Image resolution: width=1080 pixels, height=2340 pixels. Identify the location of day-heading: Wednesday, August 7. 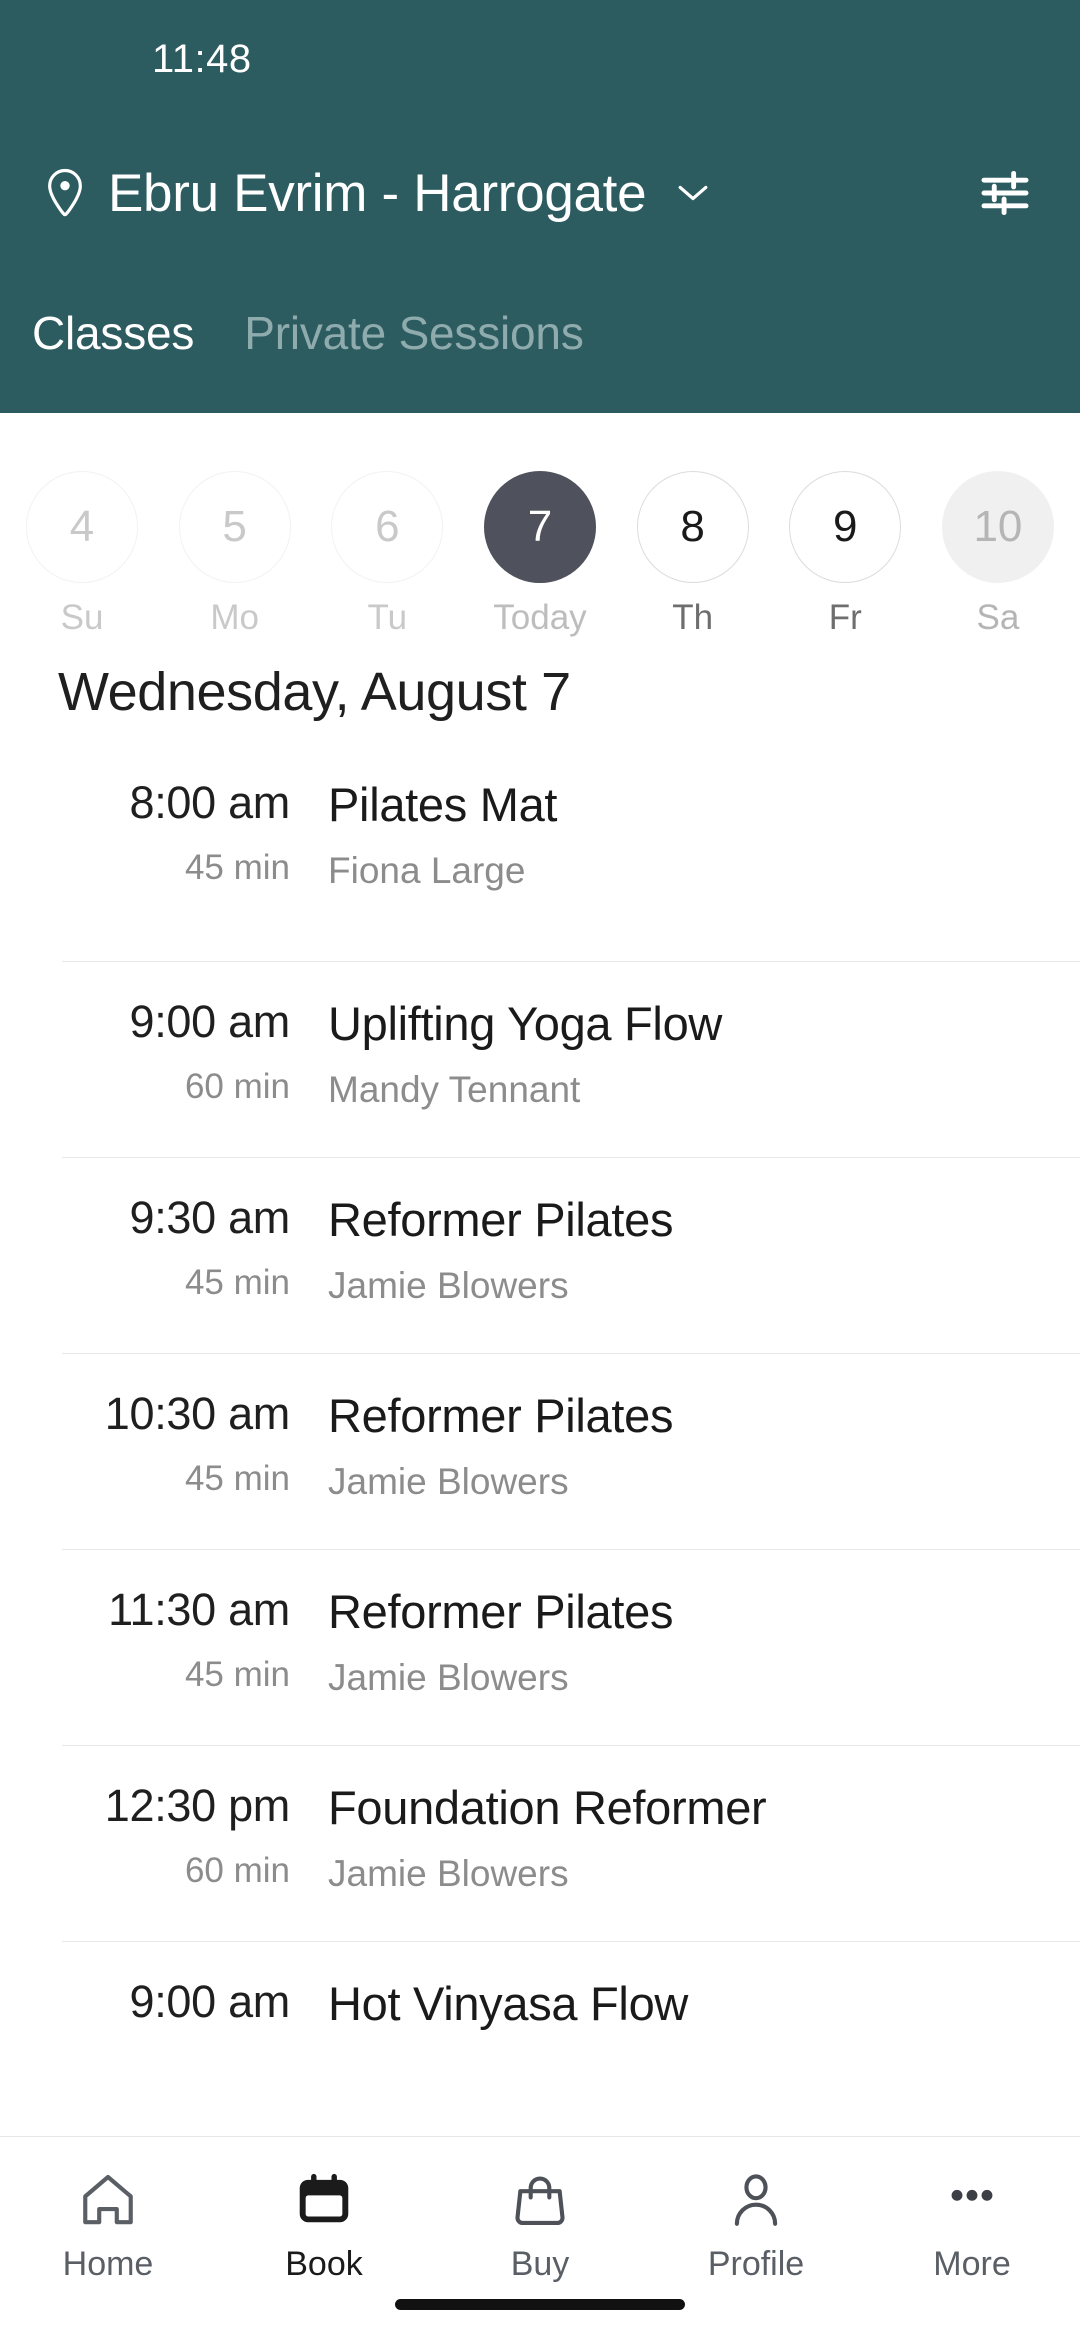
(314, 692).